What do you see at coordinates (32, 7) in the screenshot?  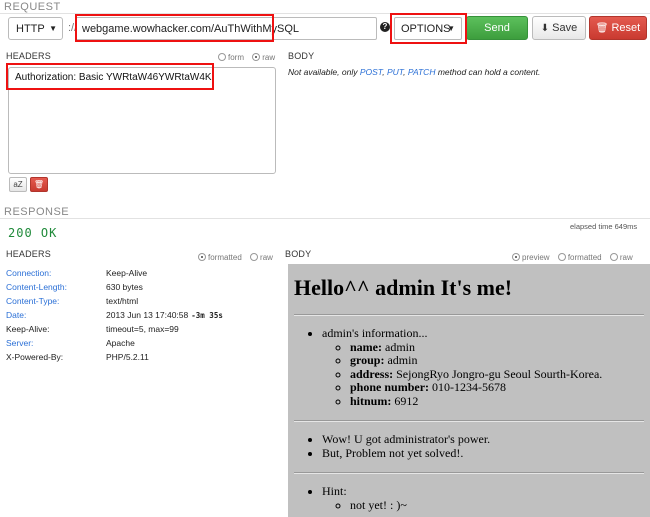 I see `request-section-title: REQUEST` at bounding box center [32, 7].